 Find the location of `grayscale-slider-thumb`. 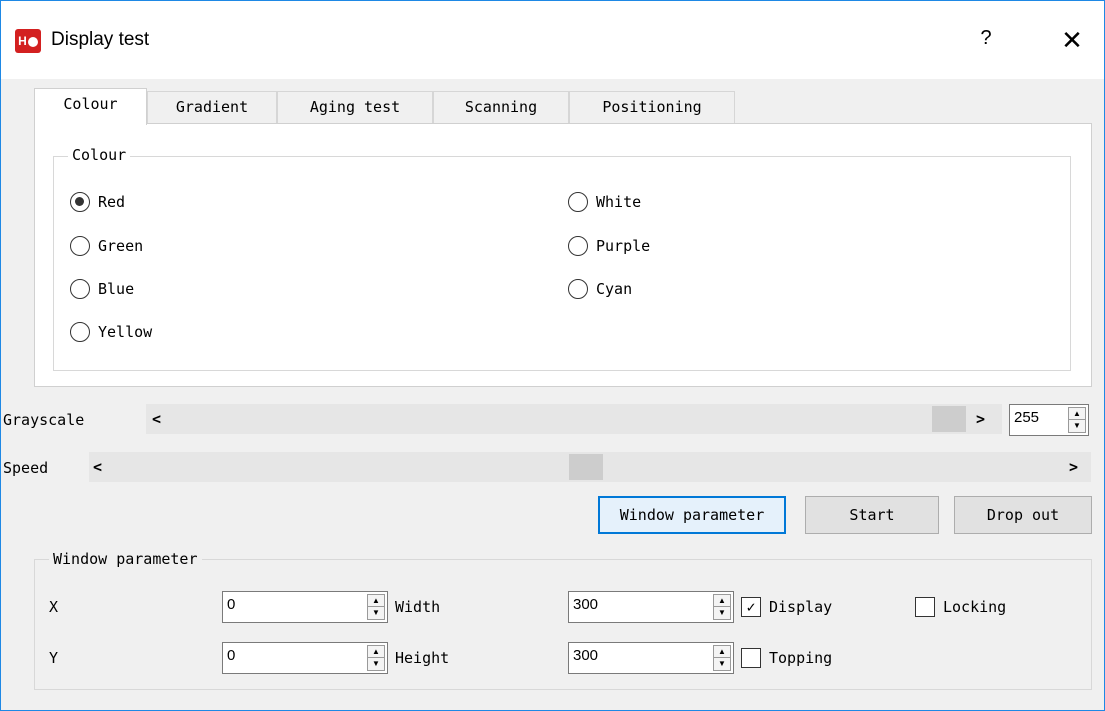

grayscale-slider-thumb is located at coordinates (949, 419).